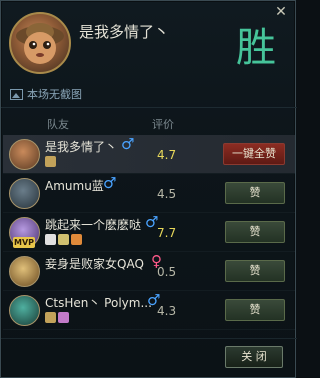  I want to click on teammate-score: 7.7, so click(167, 233).